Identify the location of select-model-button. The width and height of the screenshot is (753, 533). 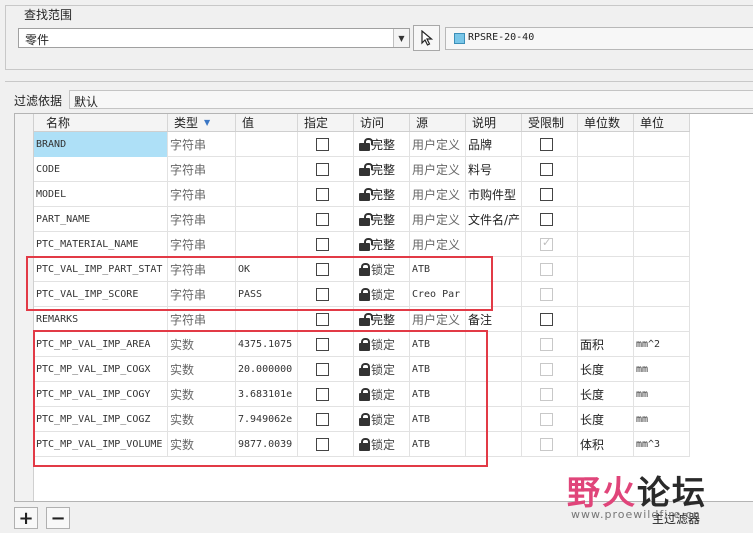
(426, 38).